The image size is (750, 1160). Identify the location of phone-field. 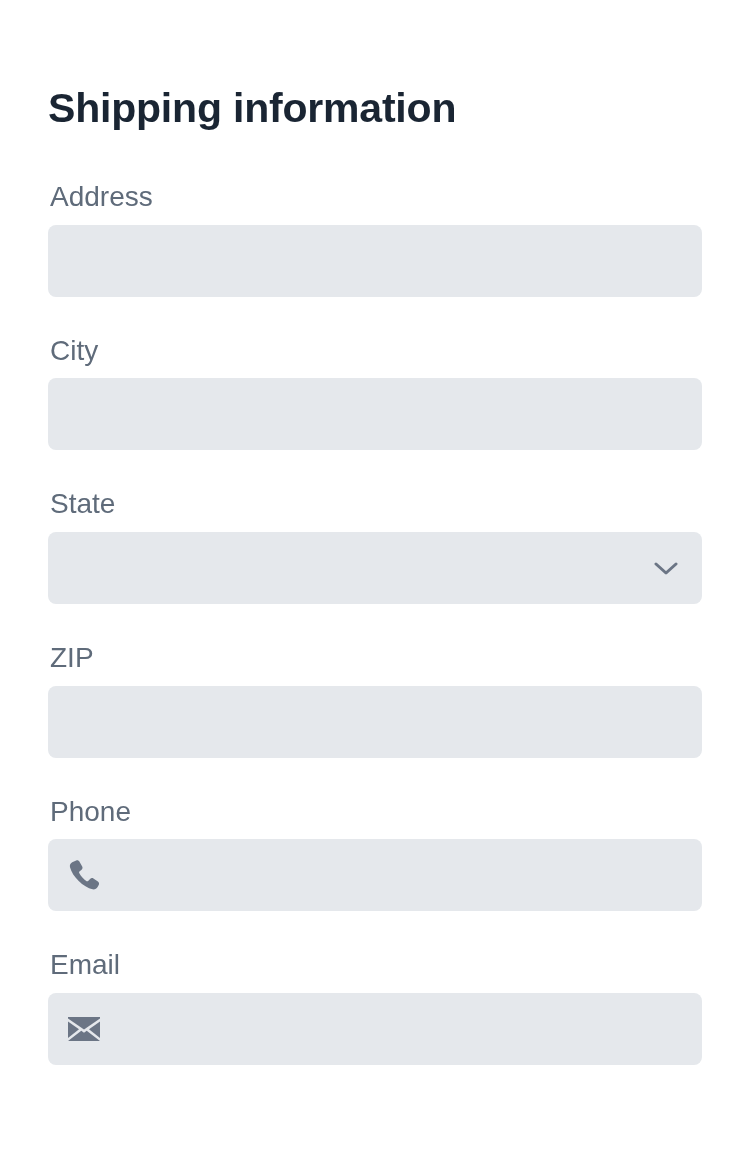
(375, 875).